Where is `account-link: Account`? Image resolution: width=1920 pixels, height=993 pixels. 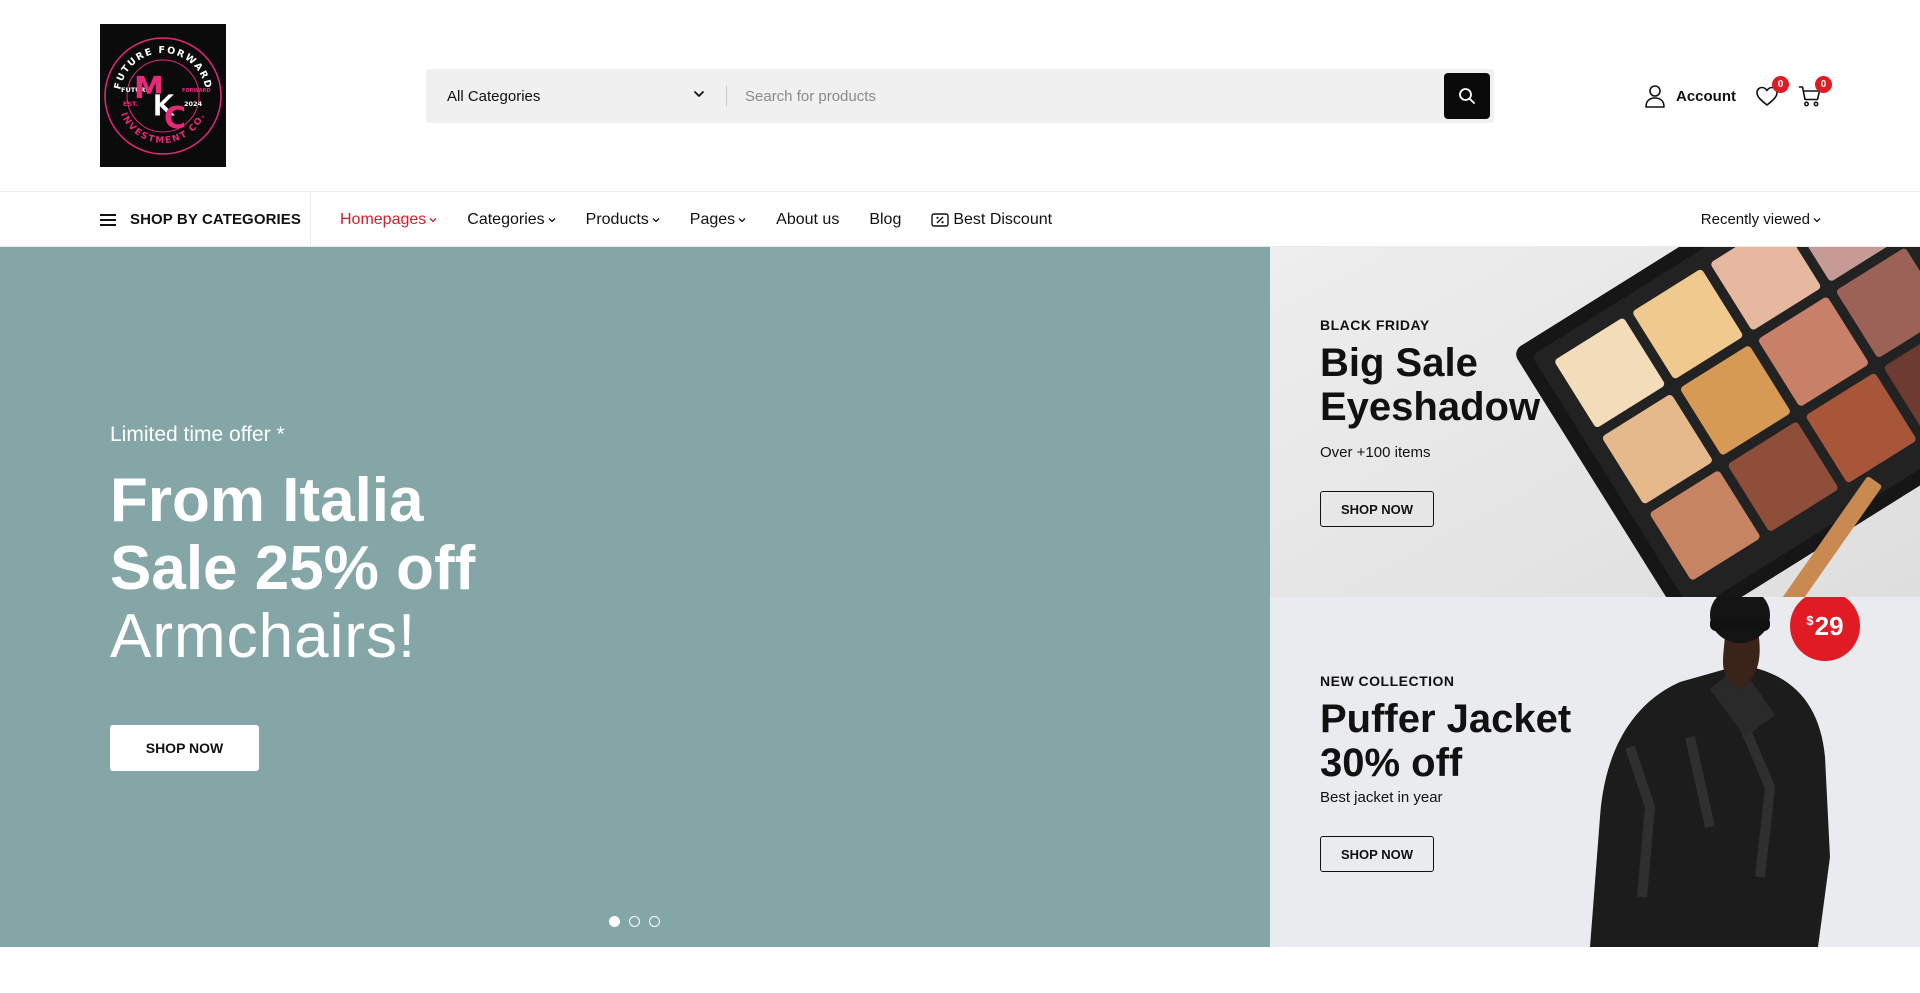 account-link: Account is located at coordinates (1690, 96).